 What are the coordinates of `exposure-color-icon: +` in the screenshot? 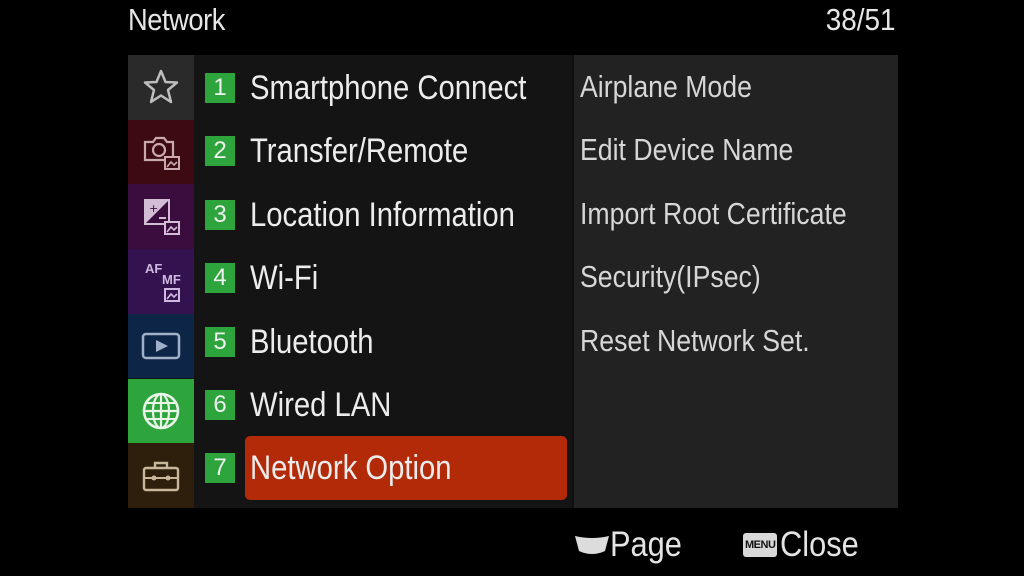 It's located at (162, 216).